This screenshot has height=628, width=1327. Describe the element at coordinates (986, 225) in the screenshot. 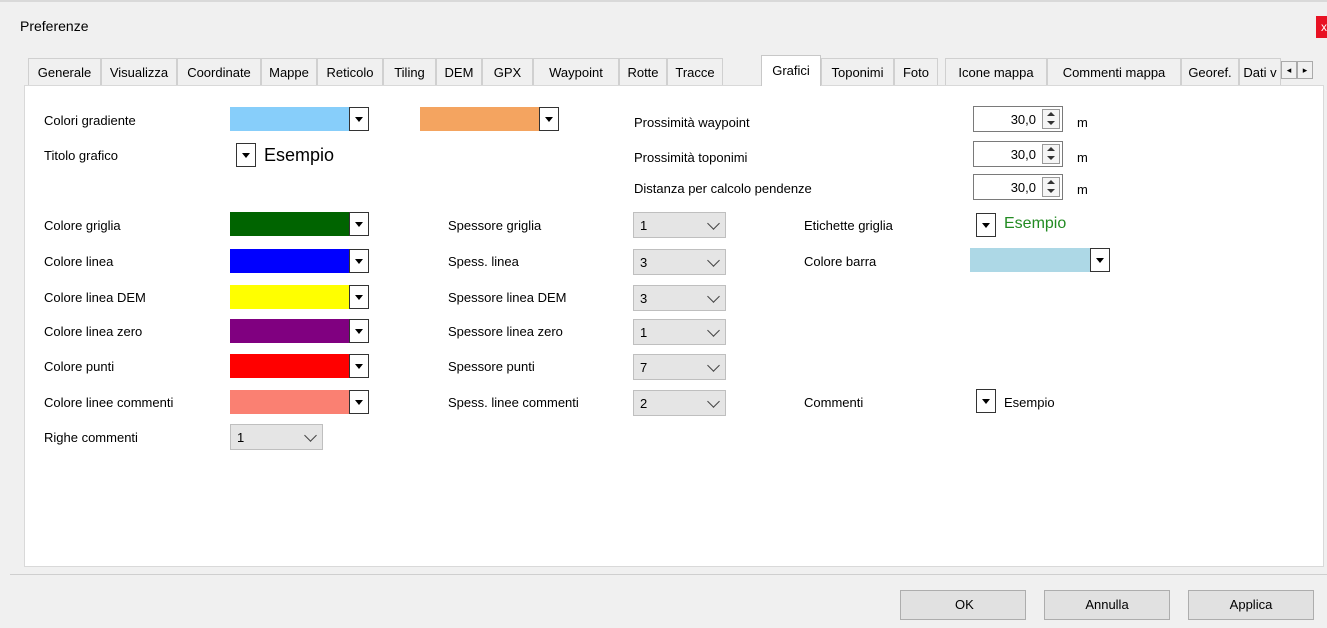

I see `grid-labels-font-dropdown-icon` at that location.